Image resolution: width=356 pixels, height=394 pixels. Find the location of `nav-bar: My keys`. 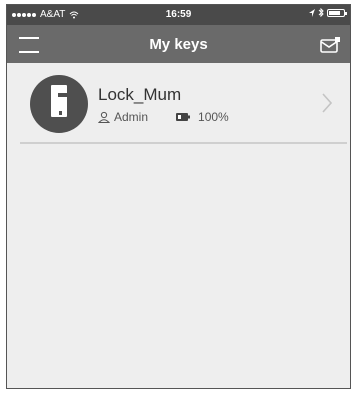

nav-bar: My keys is located at coordinates (178, 44).